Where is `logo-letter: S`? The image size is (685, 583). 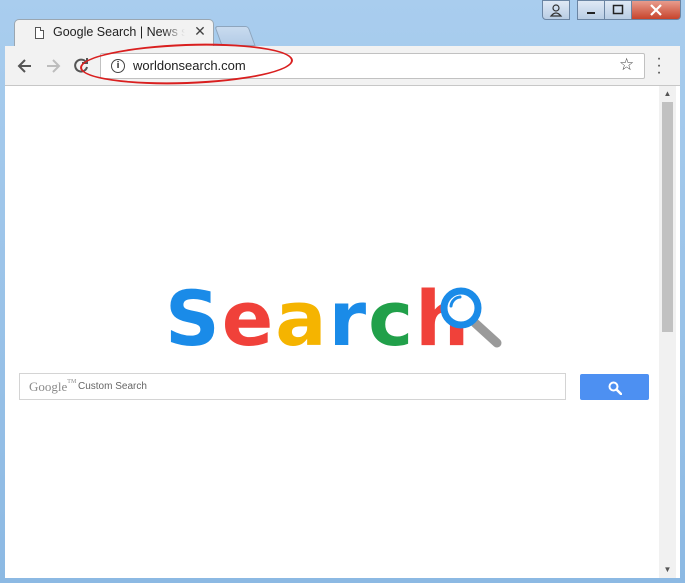
logo-letter: S is located at coordinates (193, 318).